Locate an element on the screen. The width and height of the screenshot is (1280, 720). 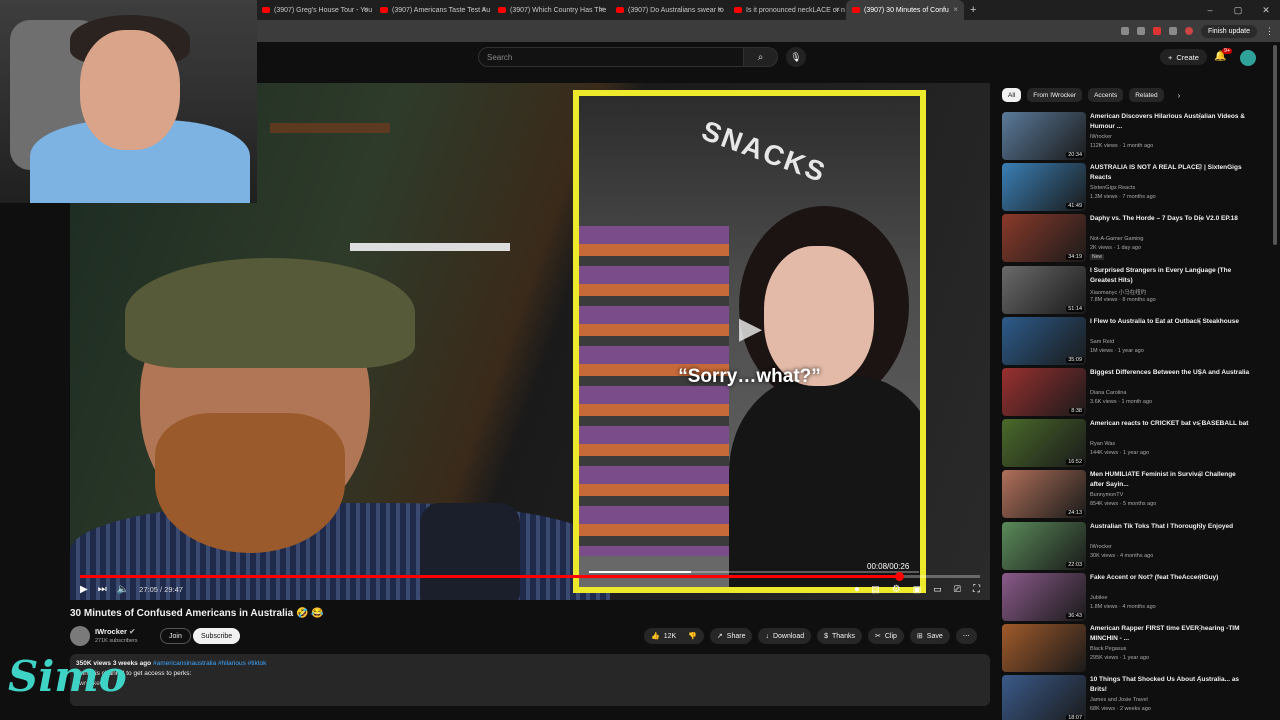
play-button-icon: ▶ is located at coordinates (84, 589).